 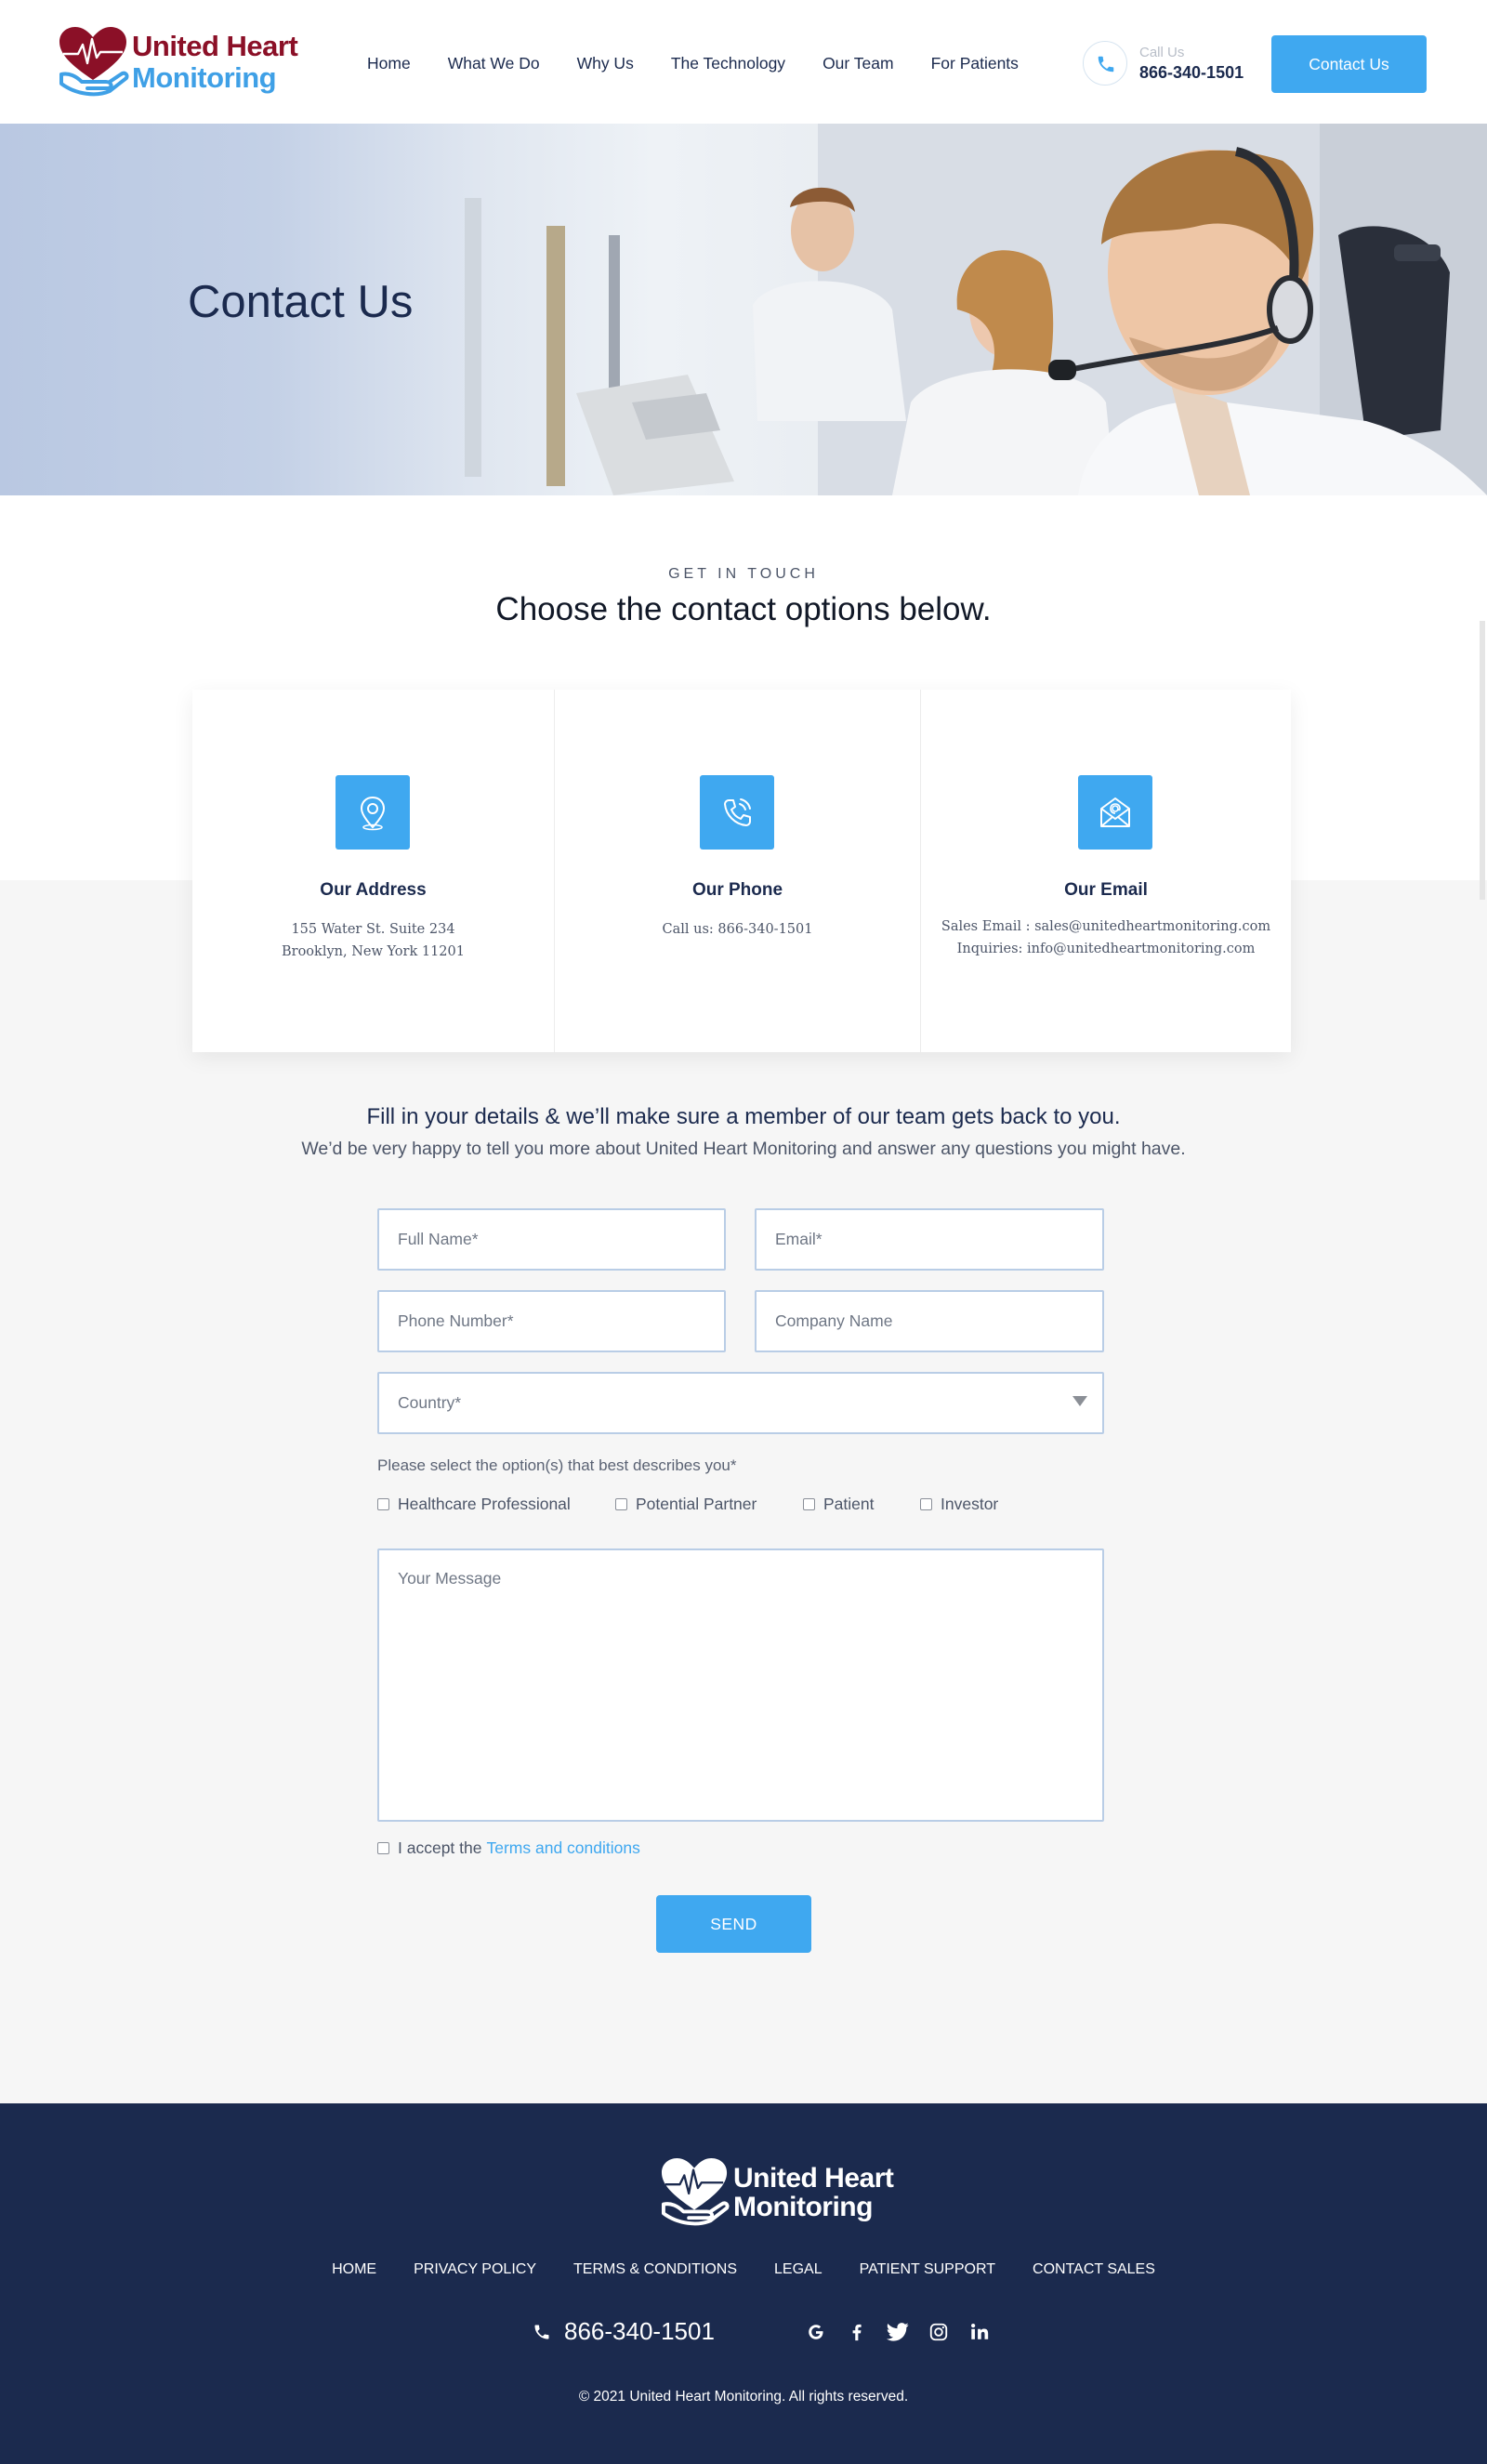 I want to click on facebook-icon, so click(x=857, y=2332).